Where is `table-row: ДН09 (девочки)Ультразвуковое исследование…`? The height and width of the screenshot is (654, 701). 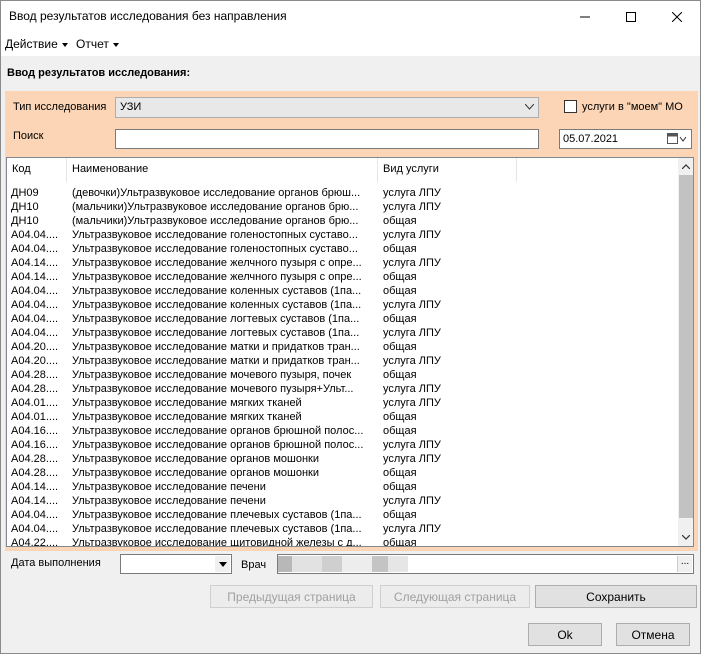
table-row: ДН09 (девочки)Ультразвуковое исследование… is located at coordinates (342, 193).